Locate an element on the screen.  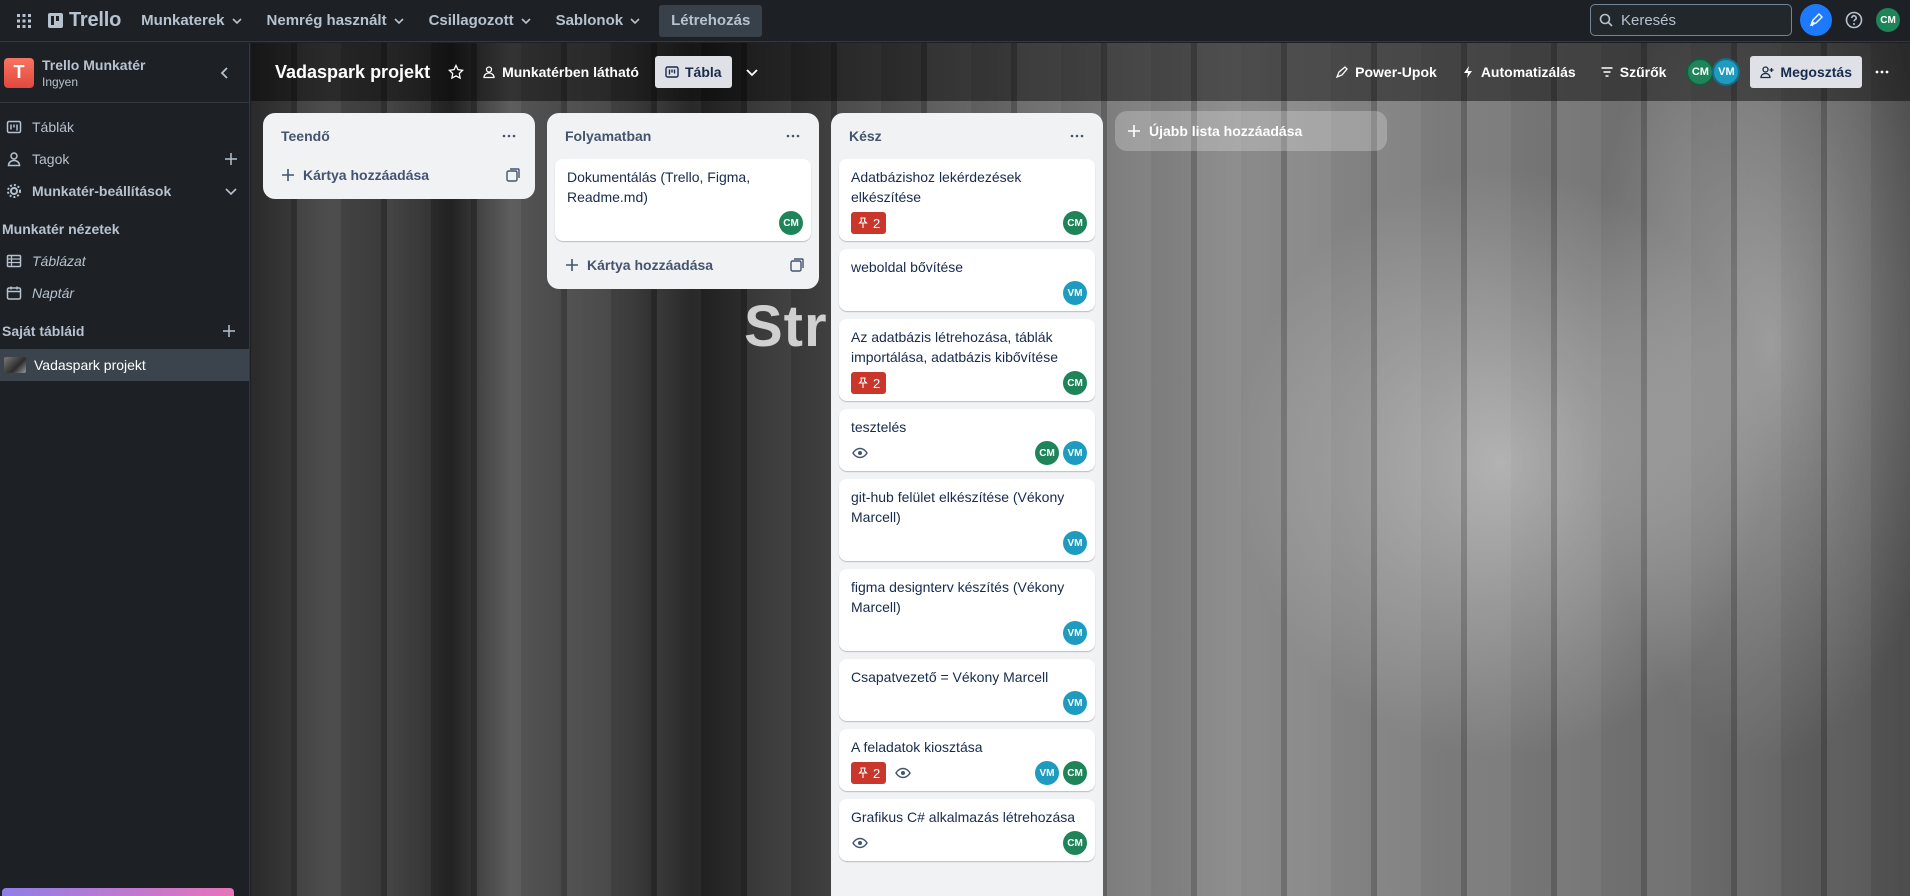
user-avatar: CM is located at coordinates (1888, 20).